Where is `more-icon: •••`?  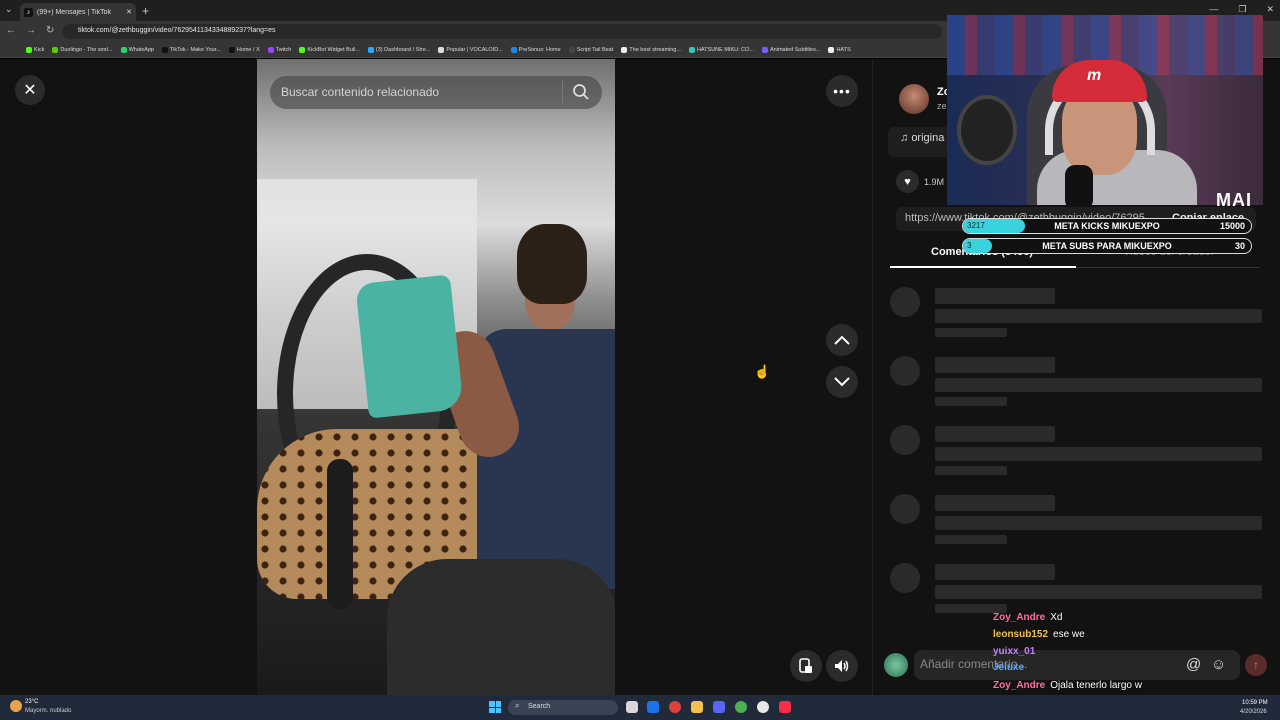 more-icon: ••• is located at coordinates (842, 91).